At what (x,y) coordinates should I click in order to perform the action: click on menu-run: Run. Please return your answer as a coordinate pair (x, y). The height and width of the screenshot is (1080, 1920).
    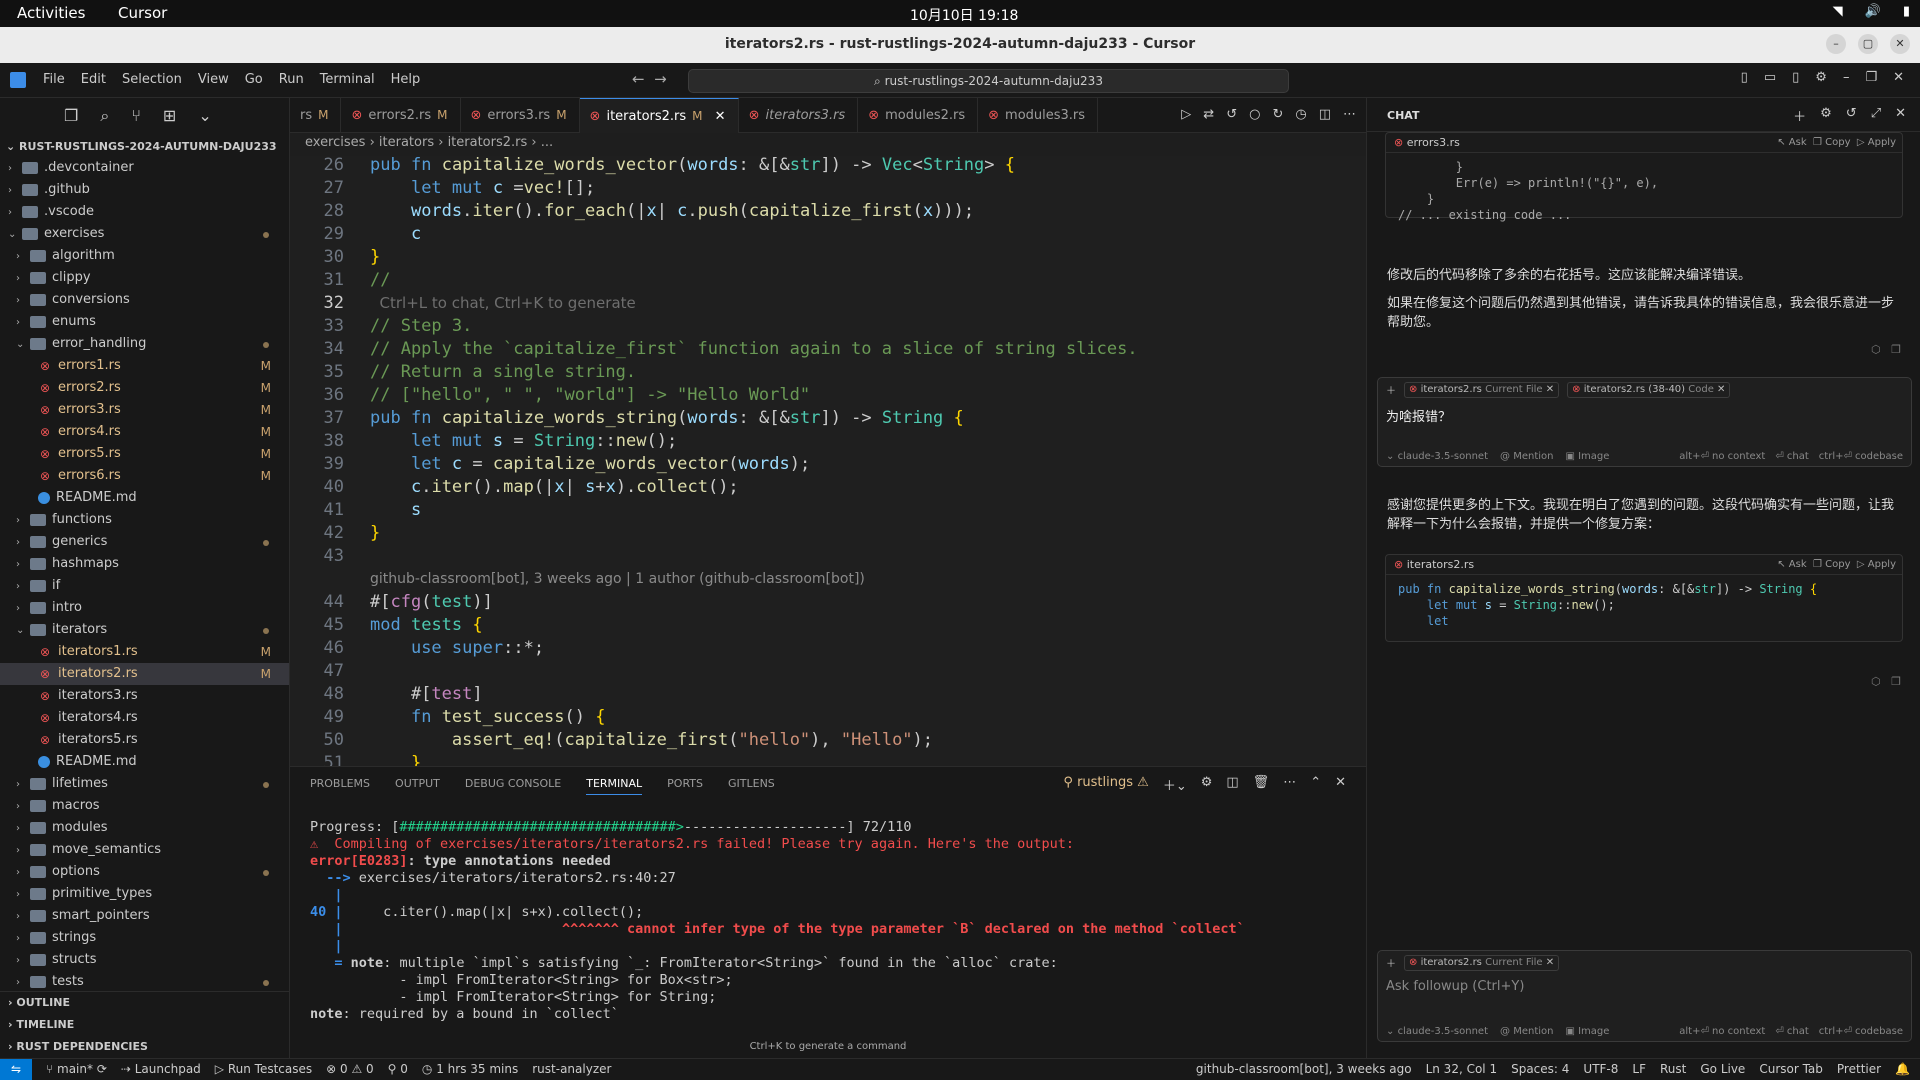
    Looking at the image, I should click on (291, 79).